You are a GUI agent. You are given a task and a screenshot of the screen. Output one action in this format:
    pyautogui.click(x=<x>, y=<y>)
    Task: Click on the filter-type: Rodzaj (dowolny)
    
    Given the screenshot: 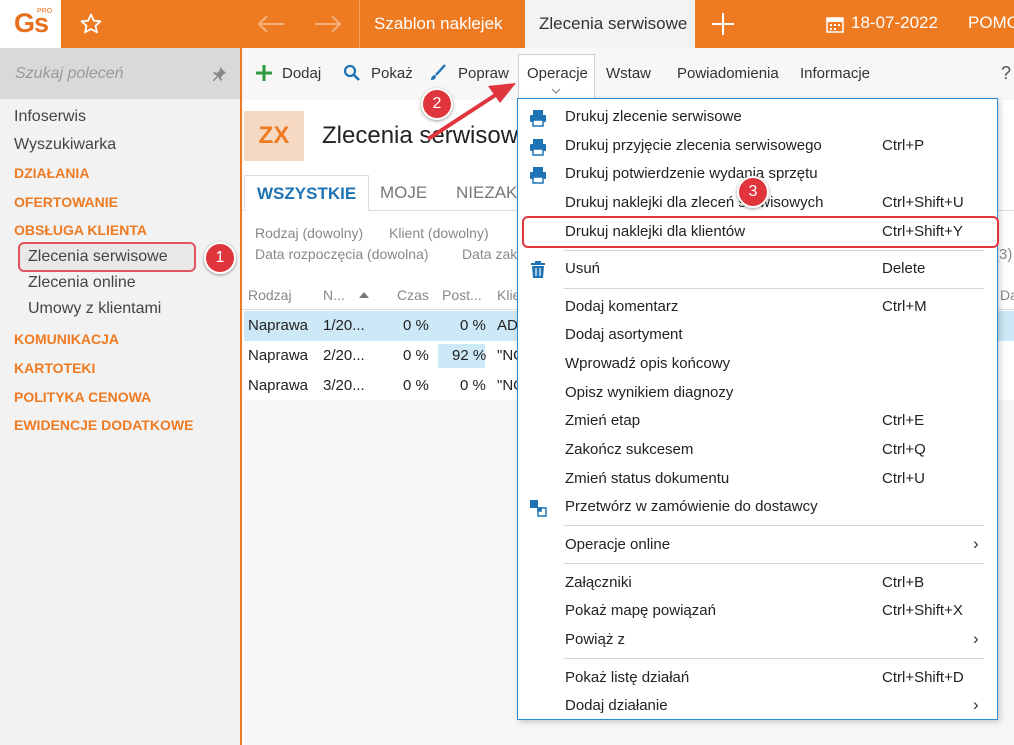 What is the action you would take?
    pyautogui.click(x=309, y=233)
    